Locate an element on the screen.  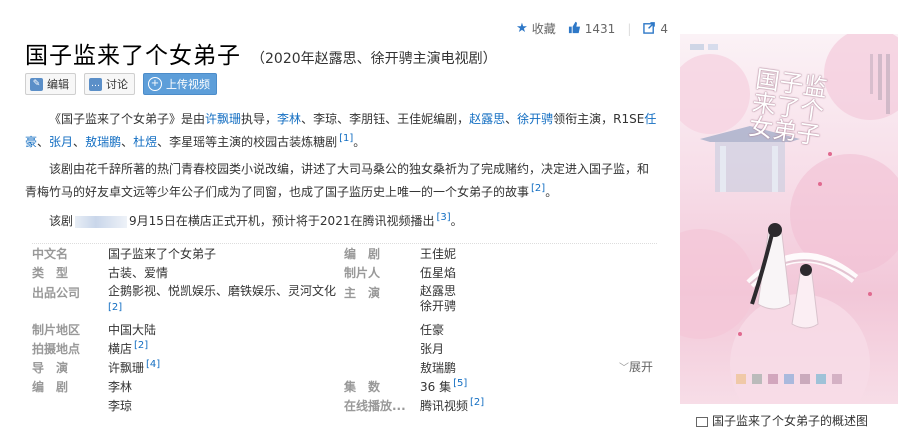
info-row: 李琼 在线播放... 腾讯视频 [2] is located at coordinates (344, 405).